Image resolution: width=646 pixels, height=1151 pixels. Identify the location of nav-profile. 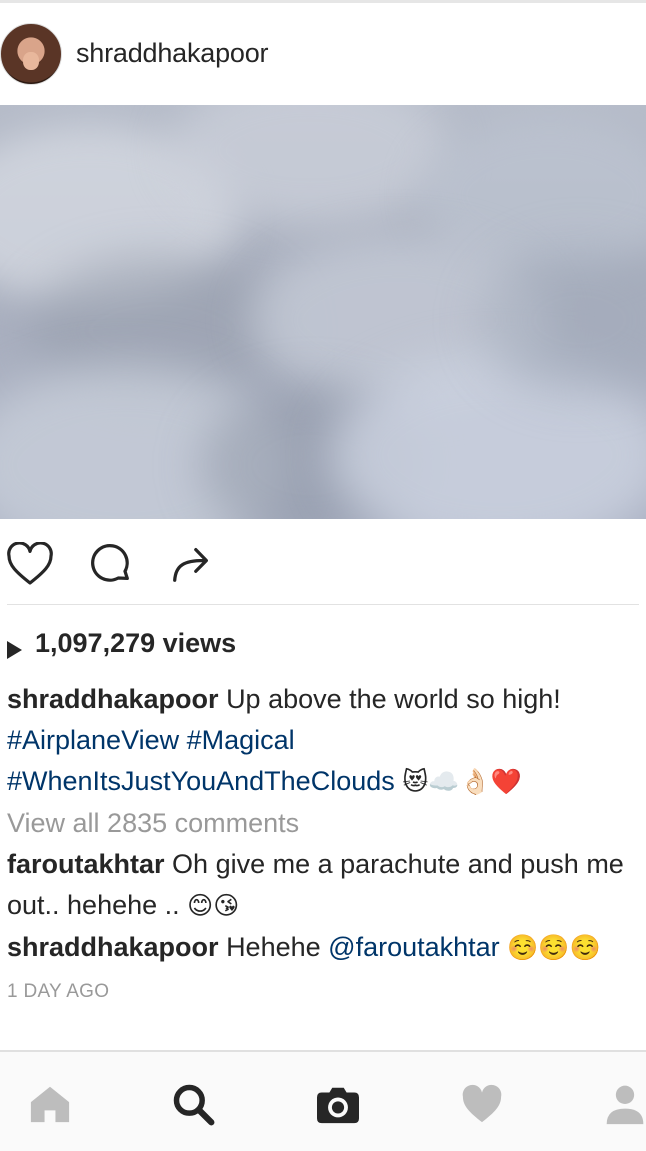
(623, 1104).